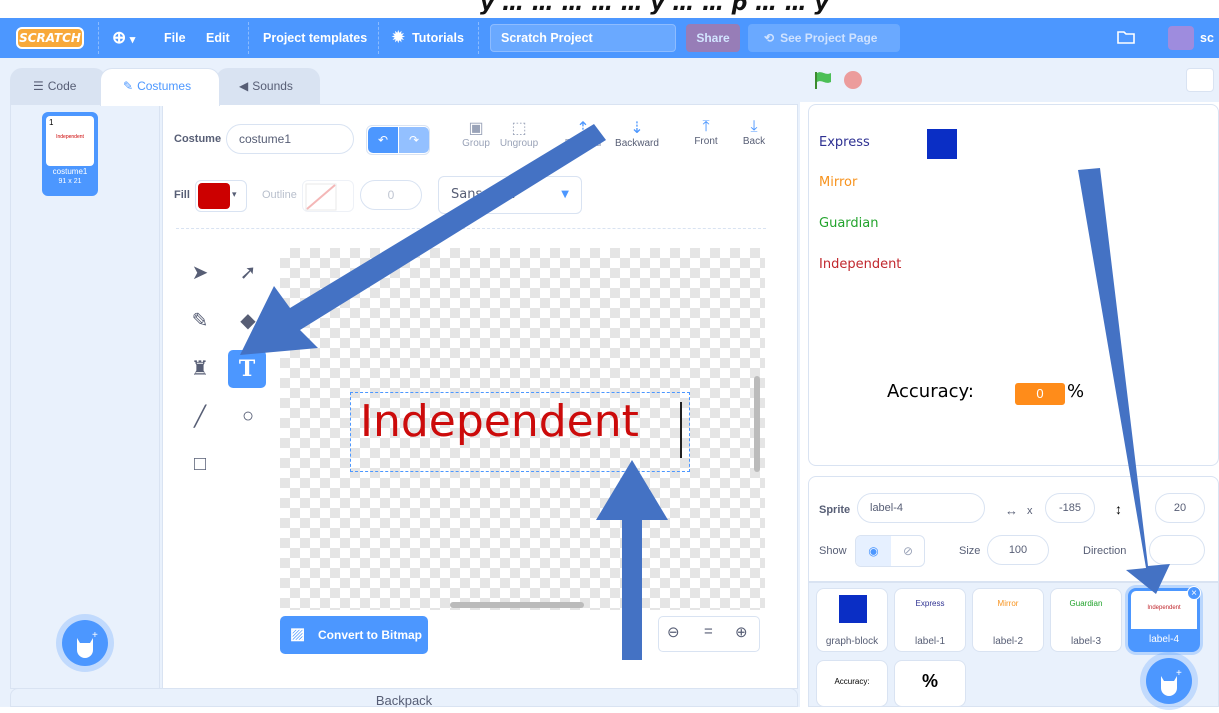  I want to click on eye-icon: ◉, so click(873, 551).